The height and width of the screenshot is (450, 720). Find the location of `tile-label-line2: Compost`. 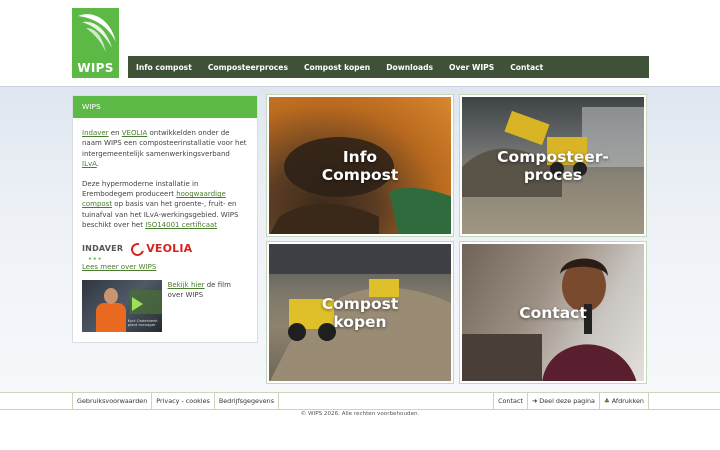

tile-label-line2: Compost is located at coordinates (360, 174).